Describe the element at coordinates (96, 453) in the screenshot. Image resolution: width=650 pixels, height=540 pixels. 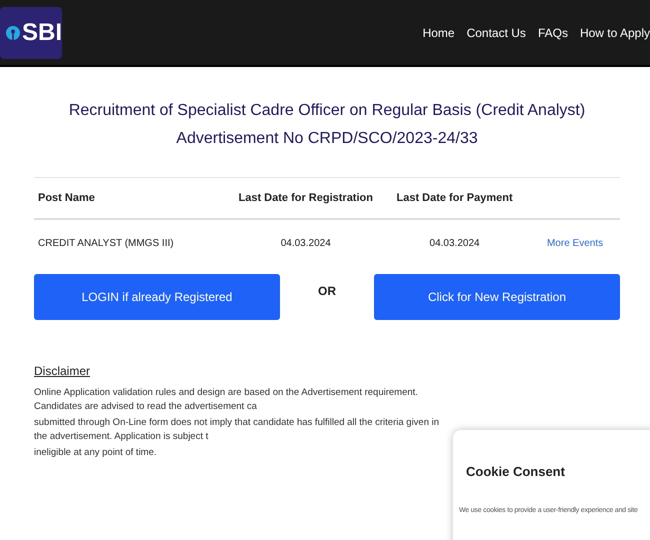
I see `disclaimer-text: ineligible at any point of time.` at that location.